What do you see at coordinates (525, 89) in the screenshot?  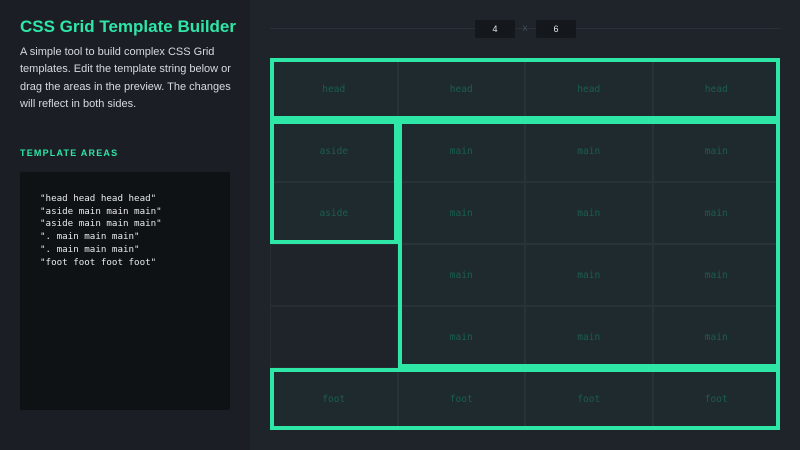 I see `grid-area-head` at bounding box center [525, 89].